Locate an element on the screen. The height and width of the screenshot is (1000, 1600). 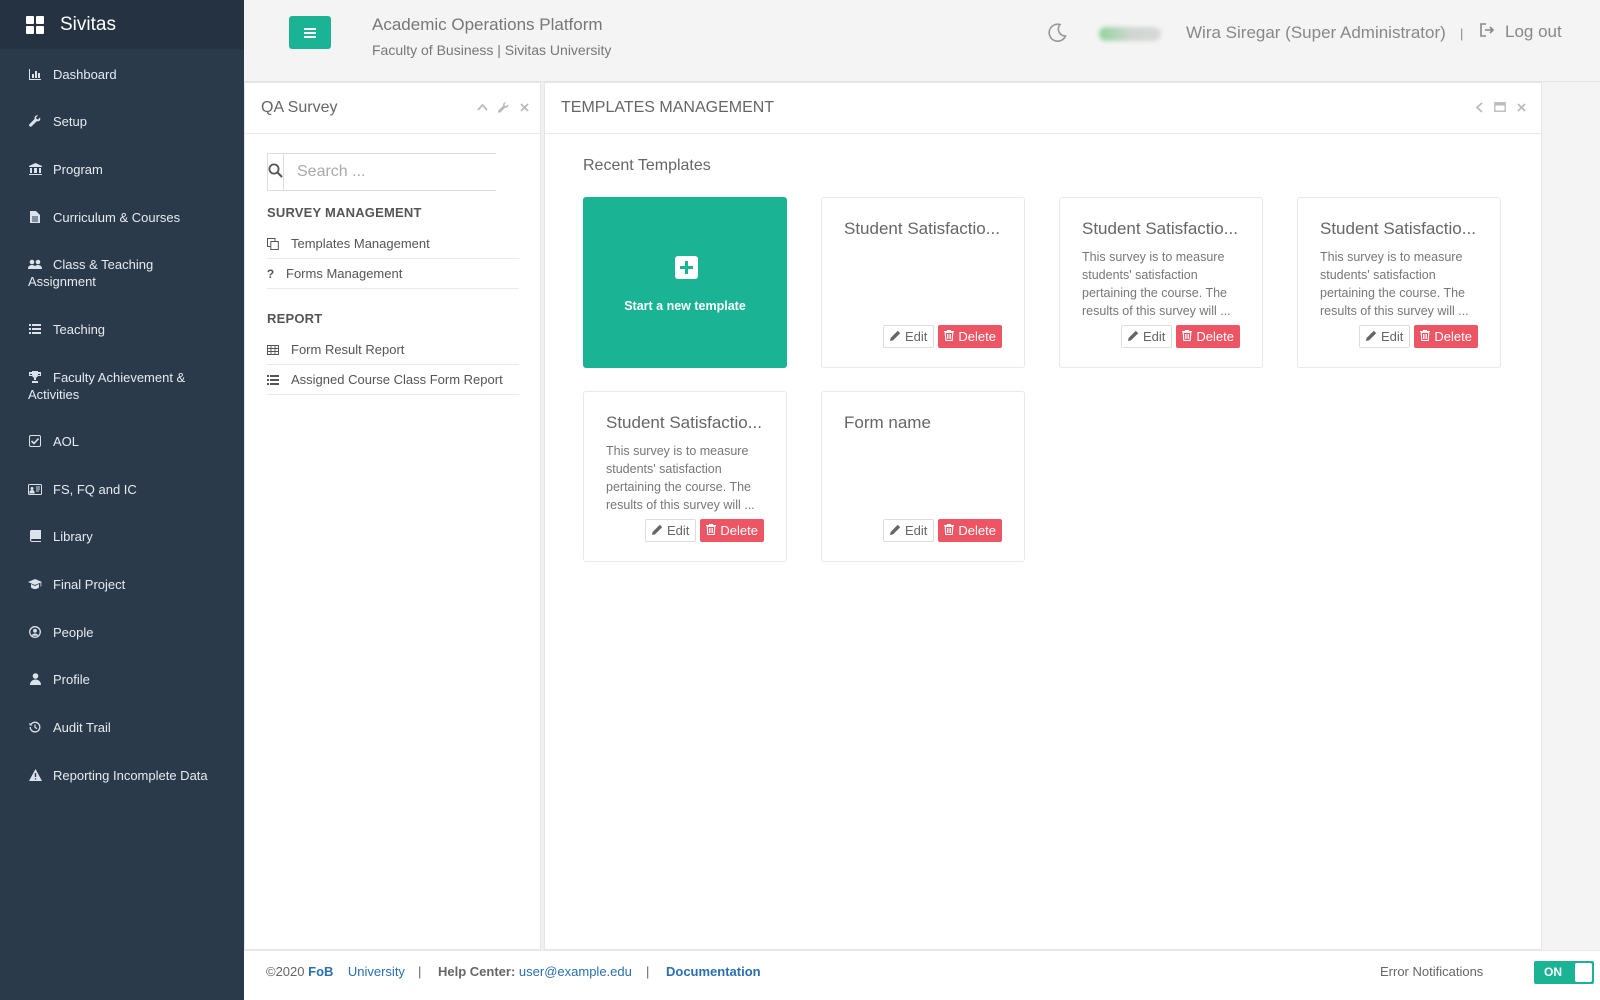
hamburger-icon is located at coordinates (310, 32).